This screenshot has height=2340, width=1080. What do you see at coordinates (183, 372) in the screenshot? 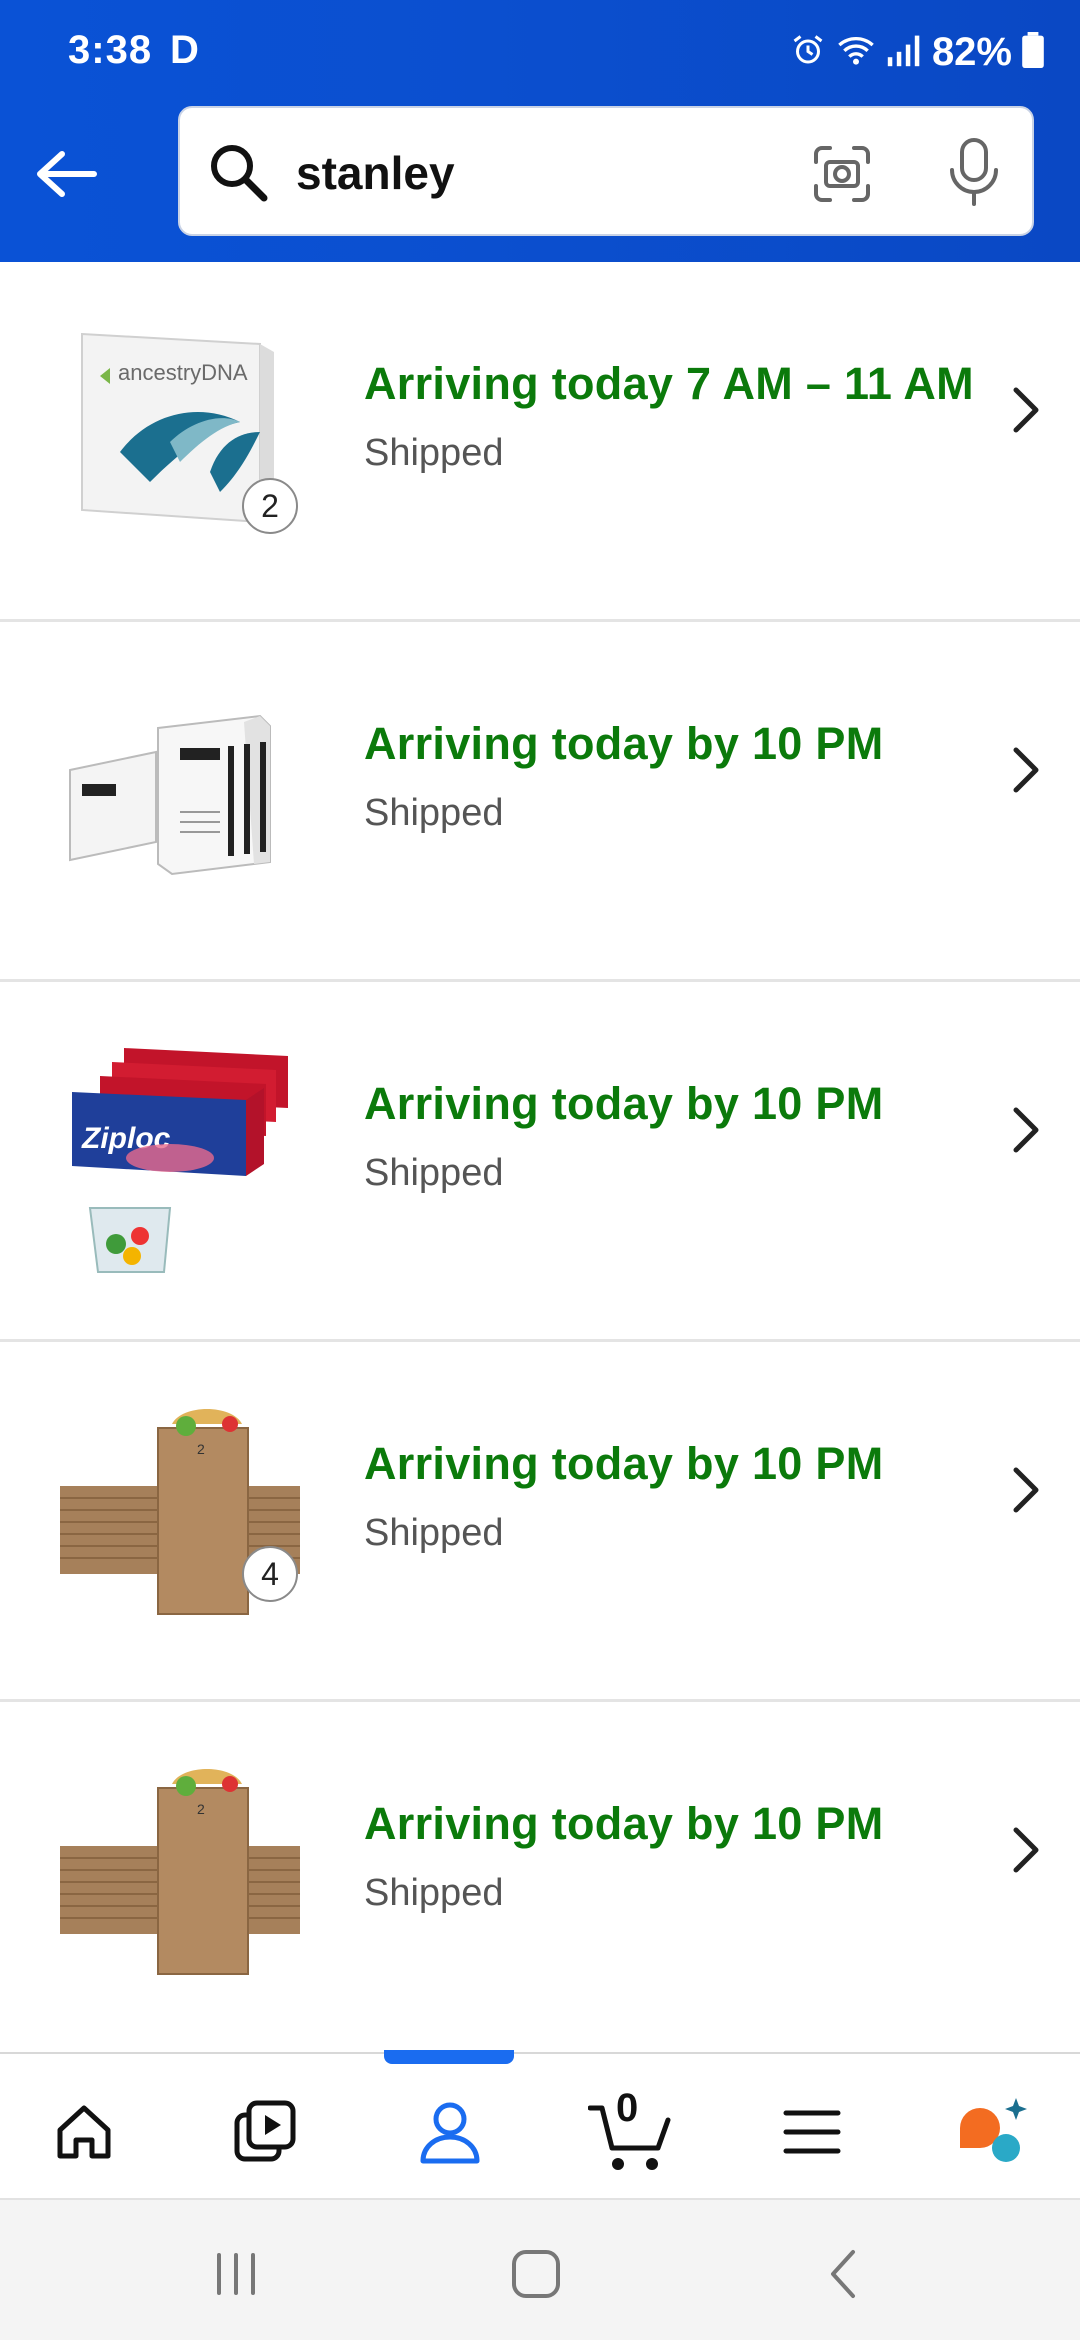
I see `svg-text: ancestryDNA` at bounding box center [183, 372].